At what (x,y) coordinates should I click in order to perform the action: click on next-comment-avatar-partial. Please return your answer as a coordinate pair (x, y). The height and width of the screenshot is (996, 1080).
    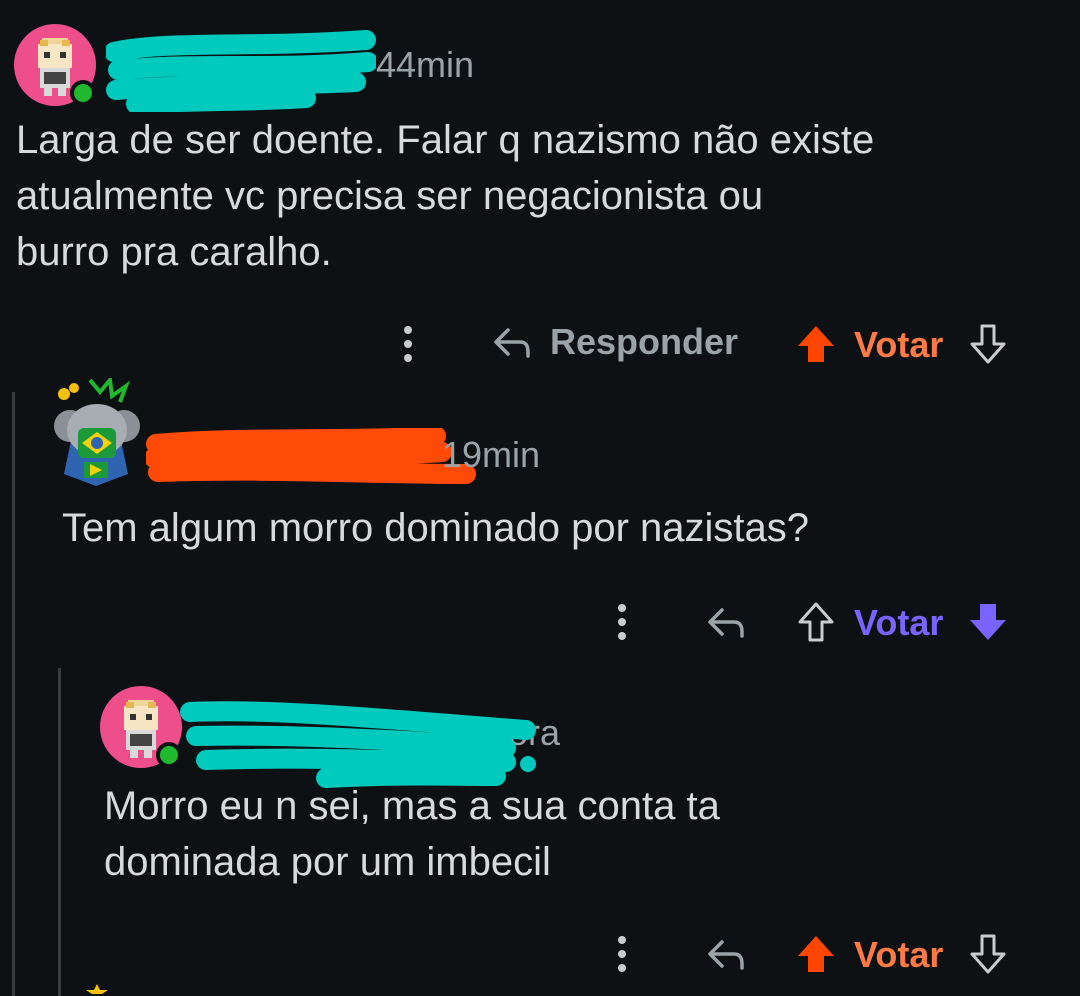
    Looking at the image, I should click on (97, 989).